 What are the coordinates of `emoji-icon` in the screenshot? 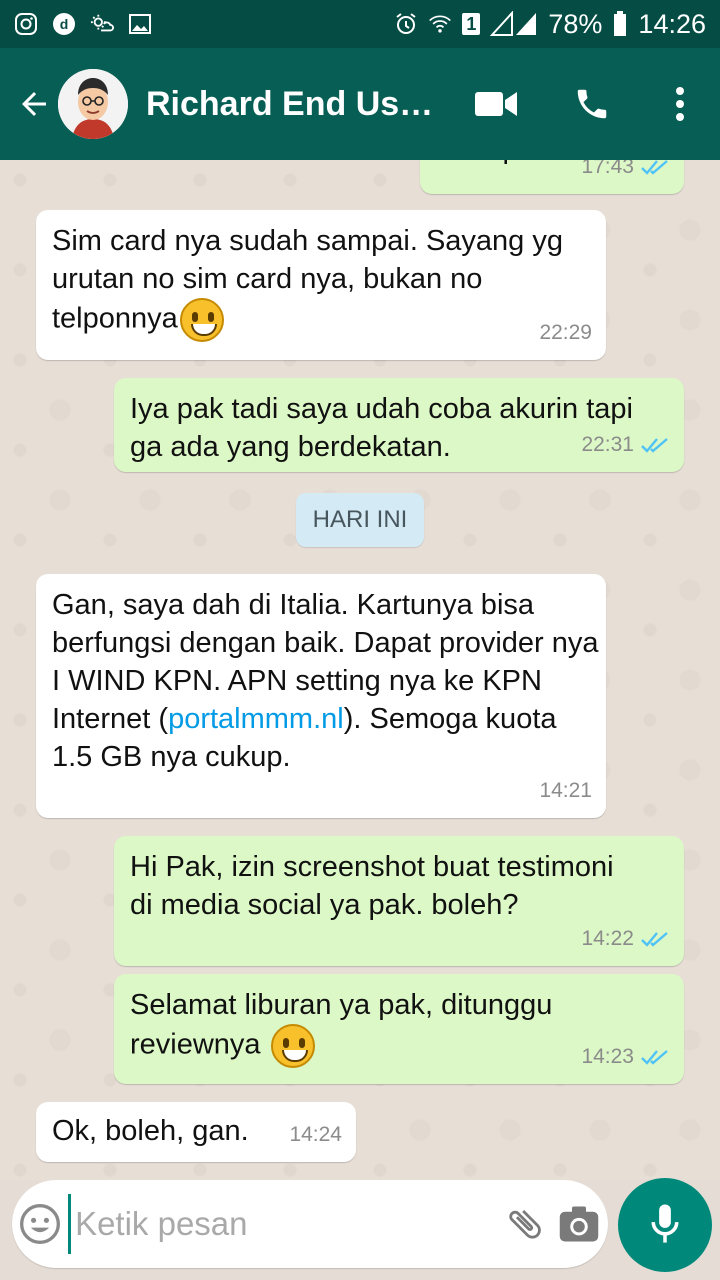 It's located at (40, 1224).